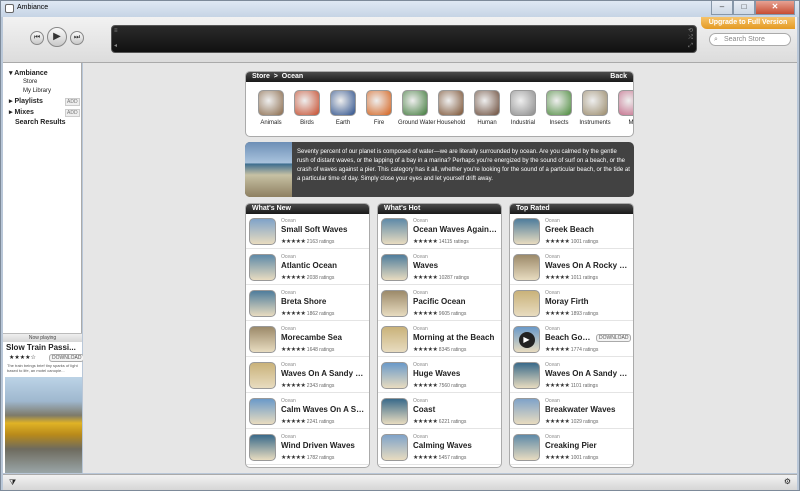  What do you see at coordinates (40, 122) in the screenshot?
I see `sidebar-item-search-results: Search Results` at bounding box center [40, 122].